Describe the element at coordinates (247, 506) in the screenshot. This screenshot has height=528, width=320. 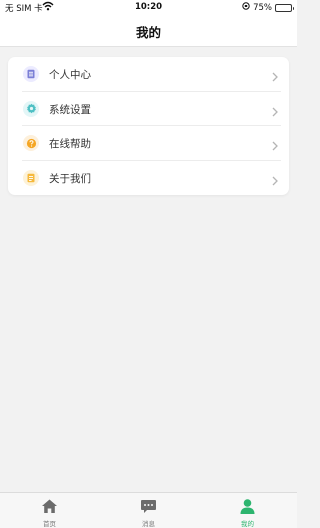
I see `user-icon` at that location.